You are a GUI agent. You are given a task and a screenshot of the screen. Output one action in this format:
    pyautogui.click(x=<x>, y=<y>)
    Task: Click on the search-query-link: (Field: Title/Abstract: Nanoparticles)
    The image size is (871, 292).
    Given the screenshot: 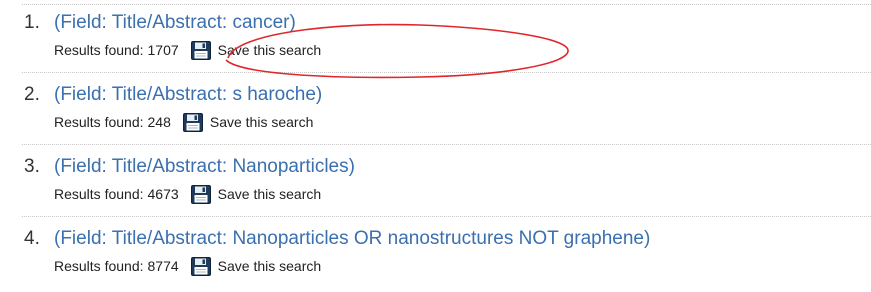 What is the action you would take?
    pyautogui.click(x=204, y=167)
    